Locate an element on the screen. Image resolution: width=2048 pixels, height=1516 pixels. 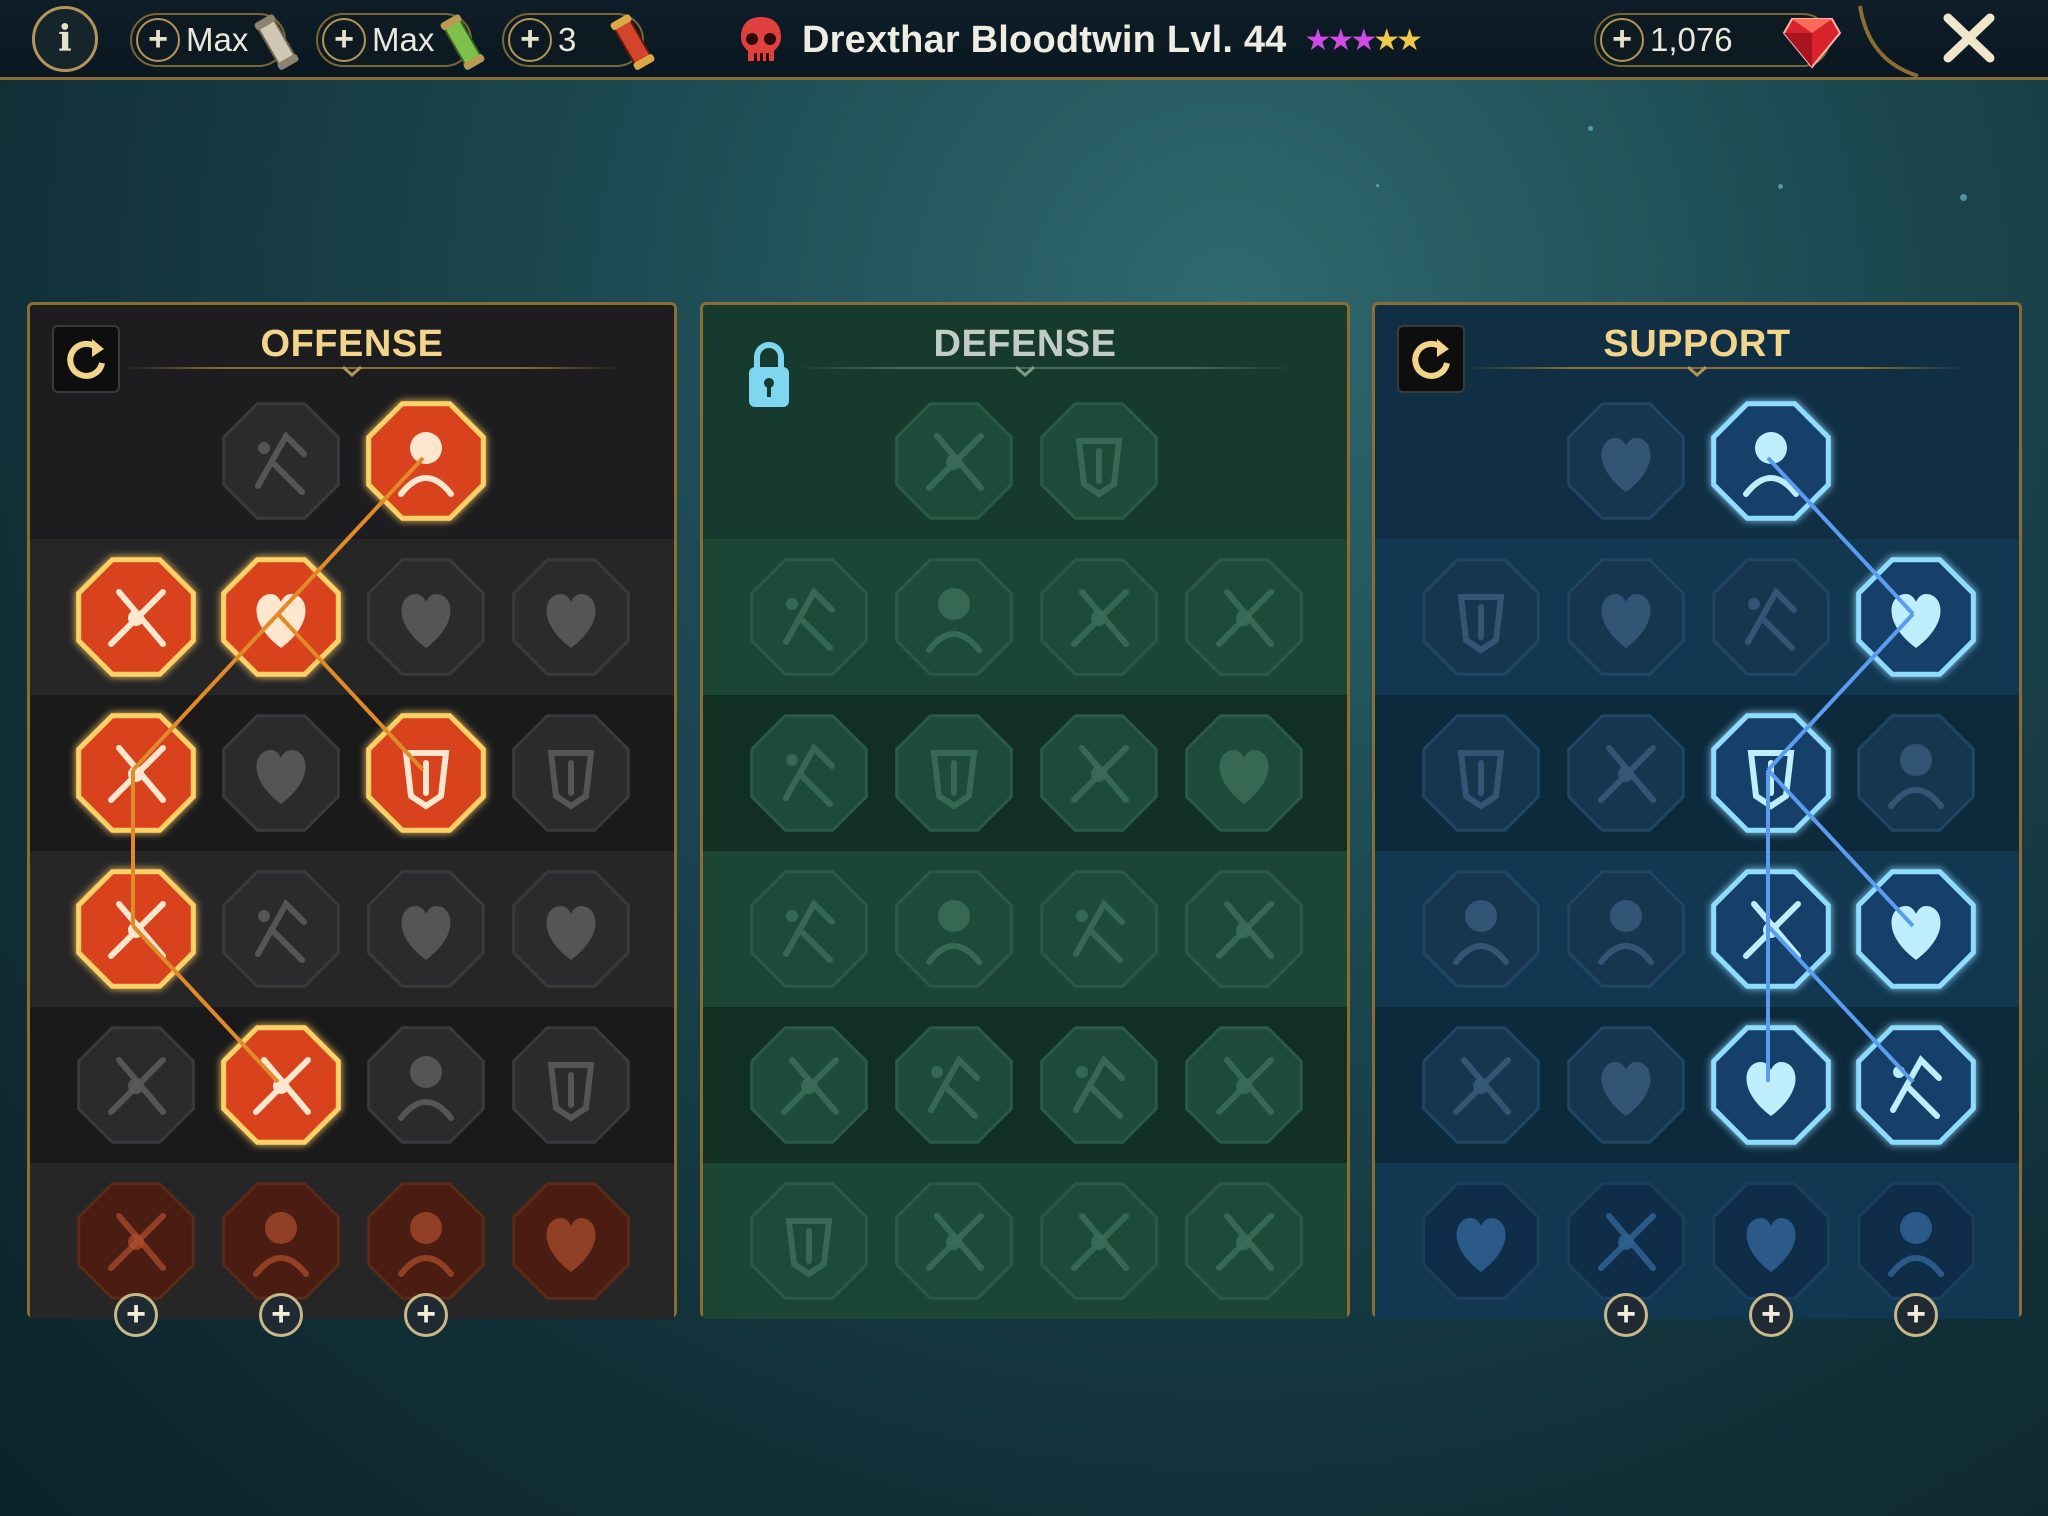
mastery-stone-blocks-icon is located at coordinates (954, 461).